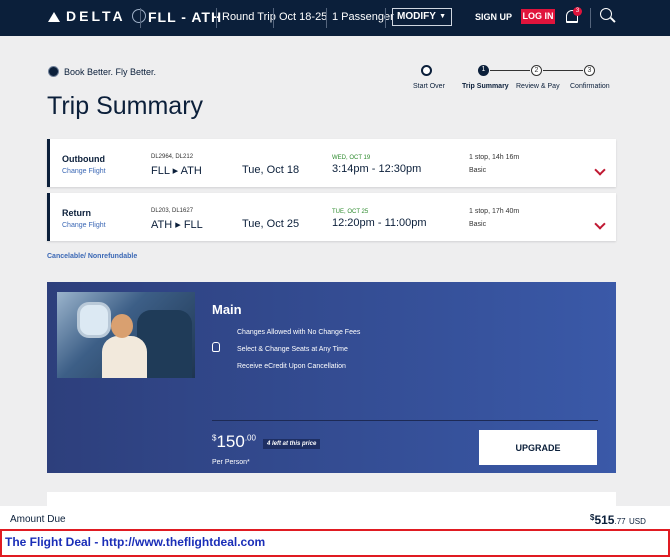 The width and height of the screenshot is (670, 557). What do you see at coordinates (83, 159) in the screenshot?
I see `flight-direction: Outbound` at bounding box center [83, 159].